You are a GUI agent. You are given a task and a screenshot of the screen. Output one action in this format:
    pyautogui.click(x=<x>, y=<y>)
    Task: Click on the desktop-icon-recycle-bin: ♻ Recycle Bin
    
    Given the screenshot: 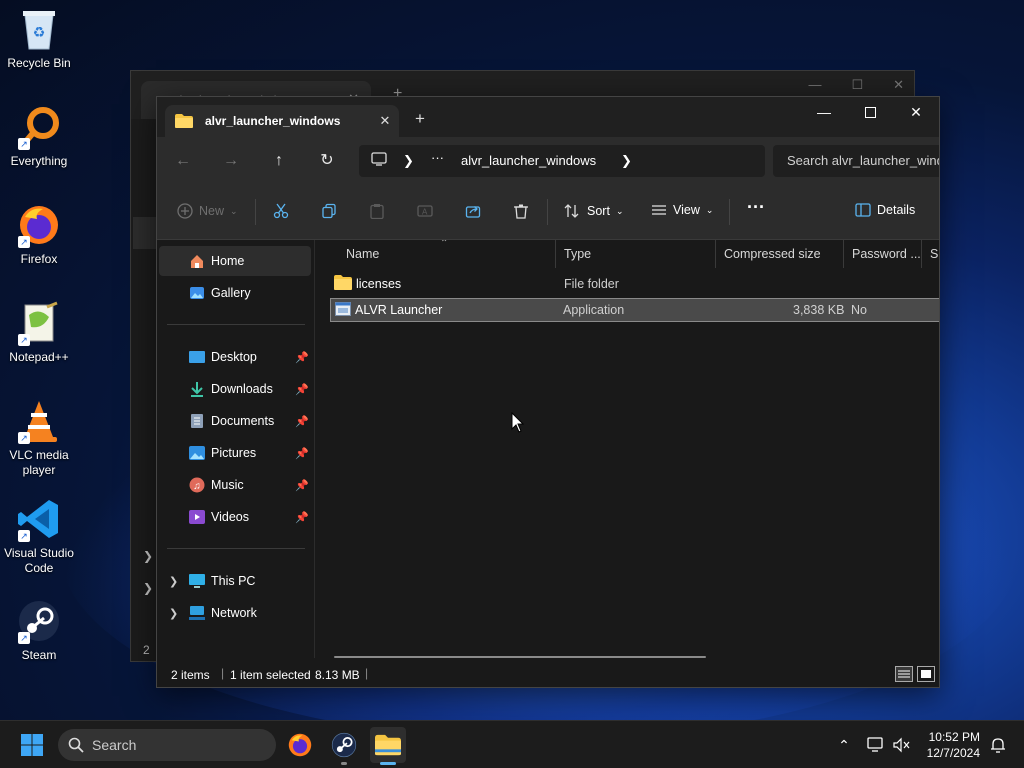 What is the action you would take?
    pyautogui.click(x=39, y=38)
    